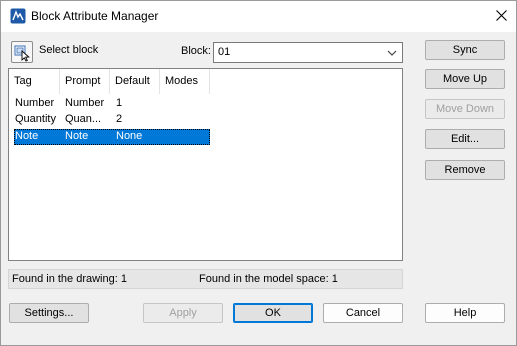 The height and width of the screenshot is (346, 517). I want to click on column-header-prompt: Prompt, so click(85, 81).